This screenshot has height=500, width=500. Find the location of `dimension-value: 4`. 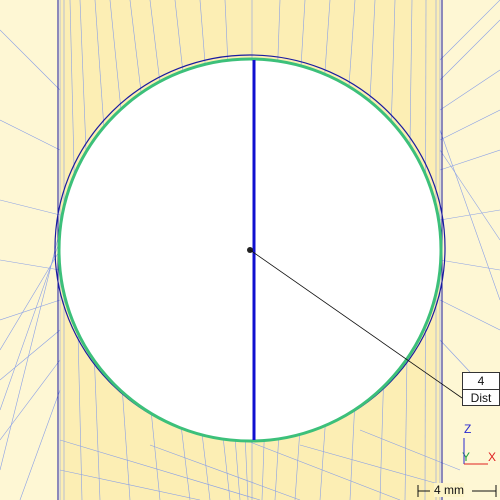

dimension-value: 4 is located at coordinates (481, 381).